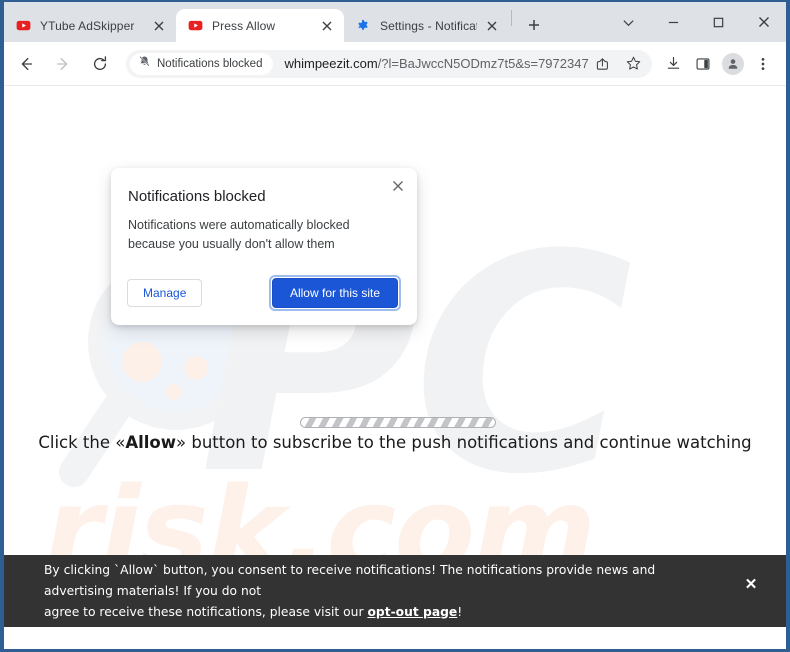 The height and width of the screenshot is (652, 790). What do you see at coordinates (63, 64) in the screenshot?
I see `forward-button` at bounding box center [63, 64].